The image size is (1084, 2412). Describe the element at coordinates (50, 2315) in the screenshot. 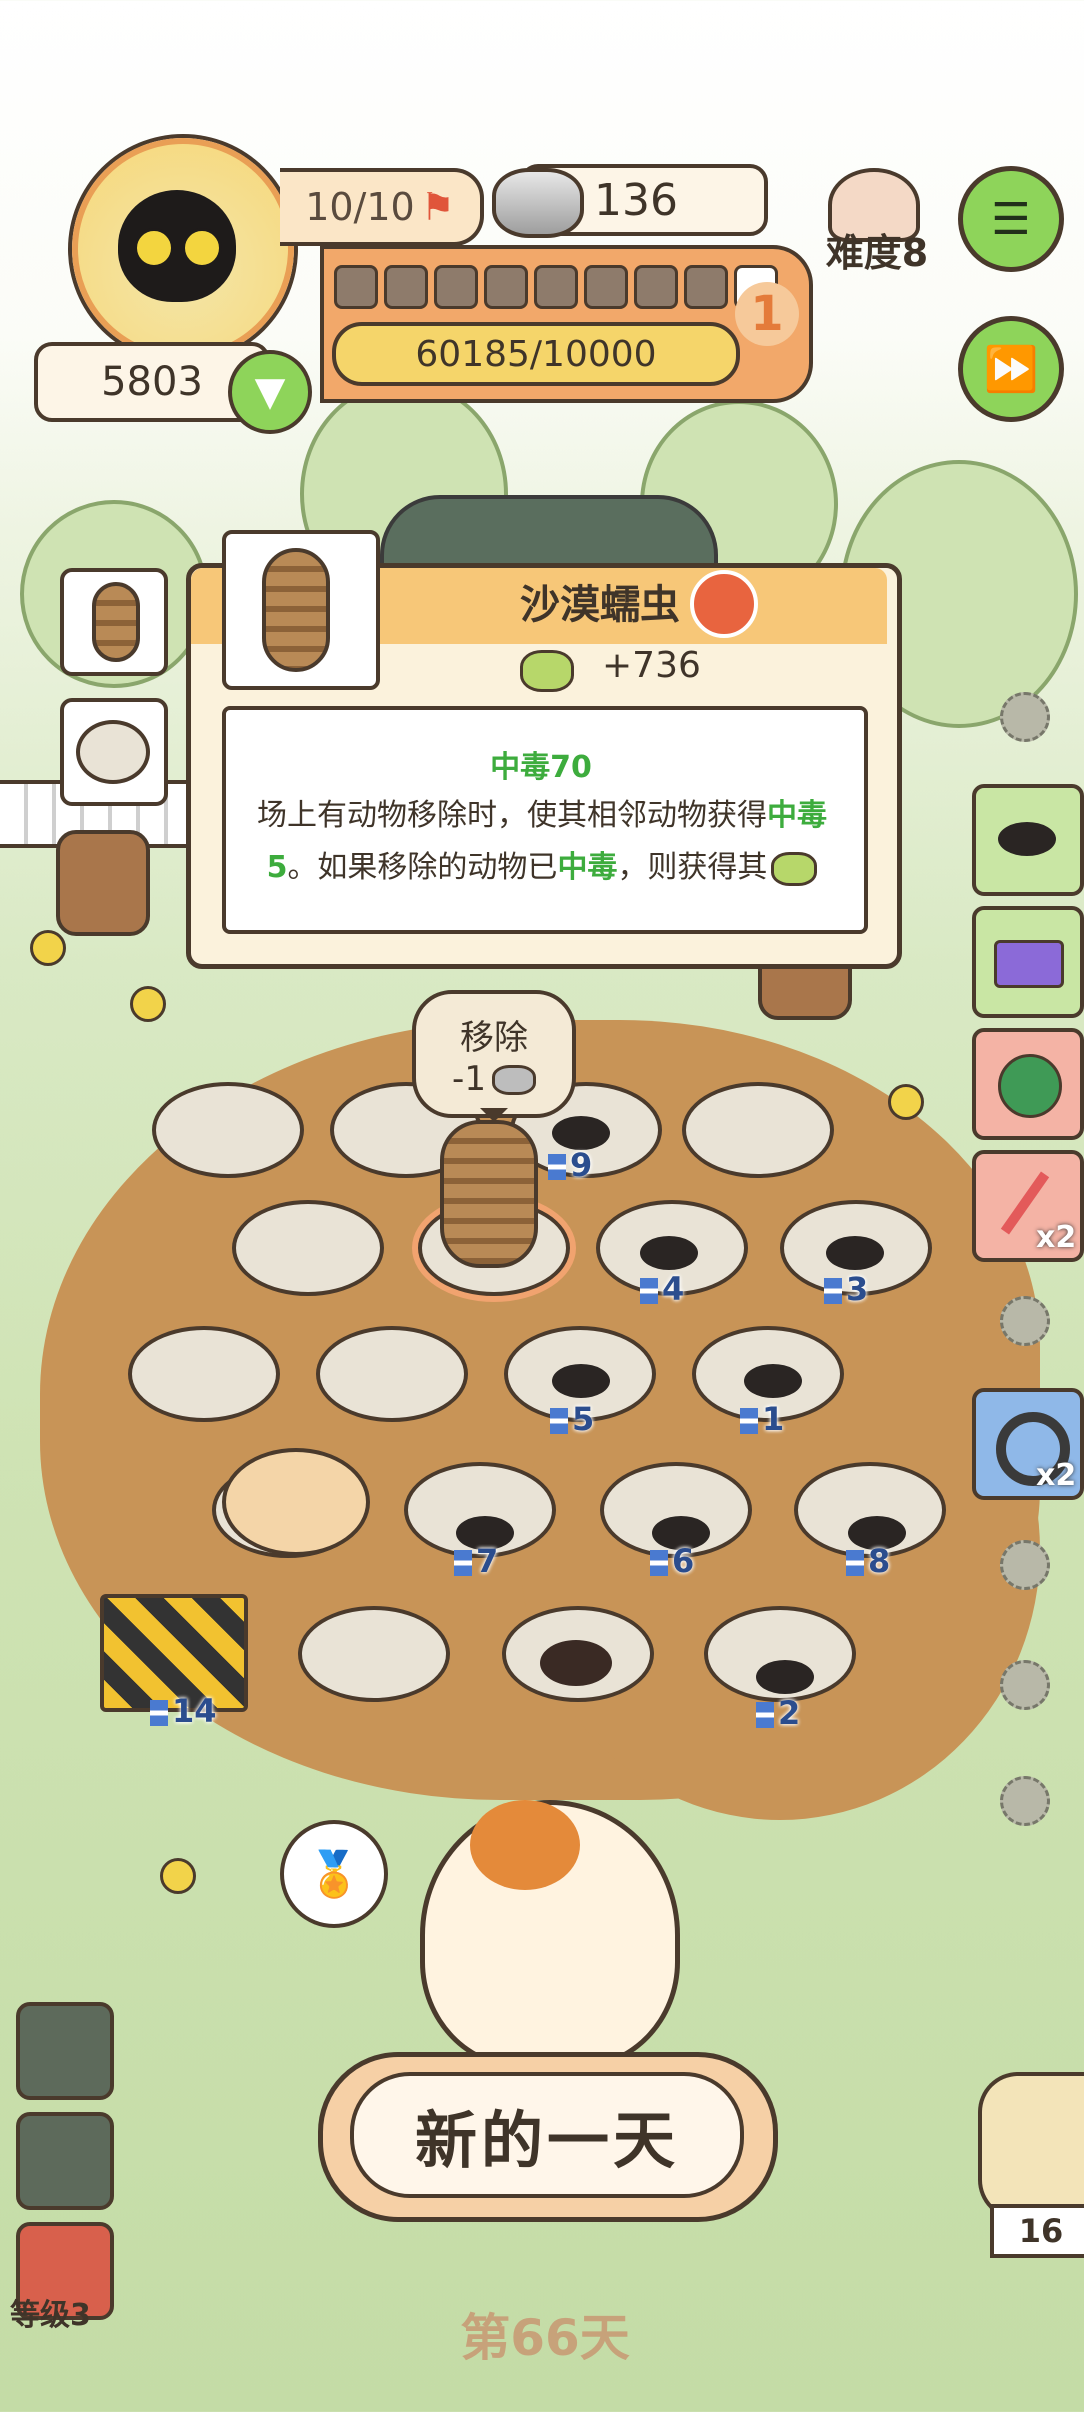

I see `level-label: 等级3` at that location.